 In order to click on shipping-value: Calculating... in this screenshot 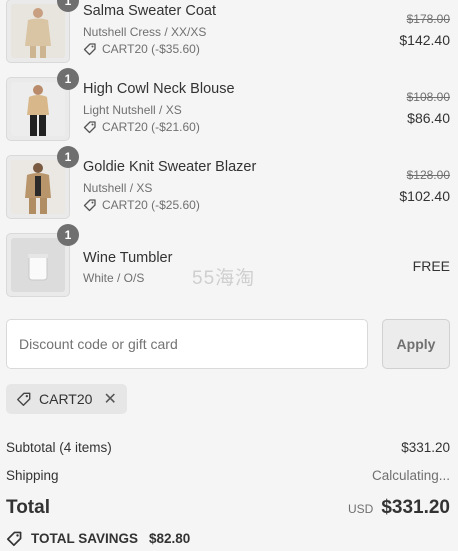, I will do `click(410, 475)`.